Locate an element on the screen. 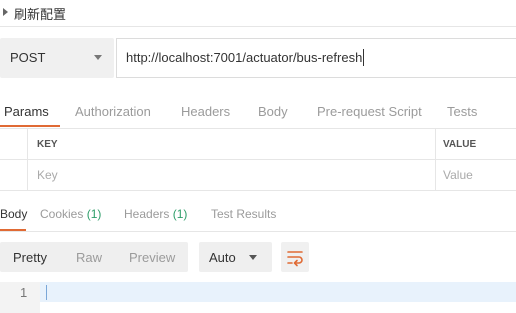 Image resolution: width=516 pixels, height=313 pixels. value-input: Value is located at coordinates (458, 175).